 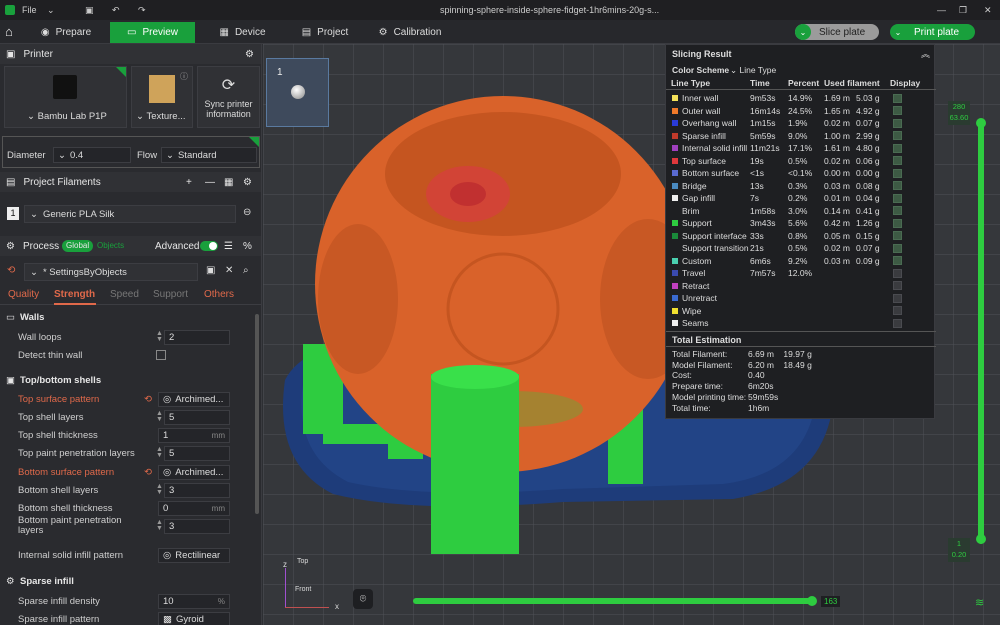 I want to click on redo-icon: ↷, so click(x=142, y=10).